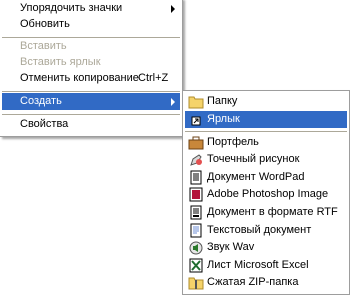 The width and height of the screenshot is (350, 295). I want to click on submenu-item-excel: Лист Microsoft Excel, so click(266, 265).